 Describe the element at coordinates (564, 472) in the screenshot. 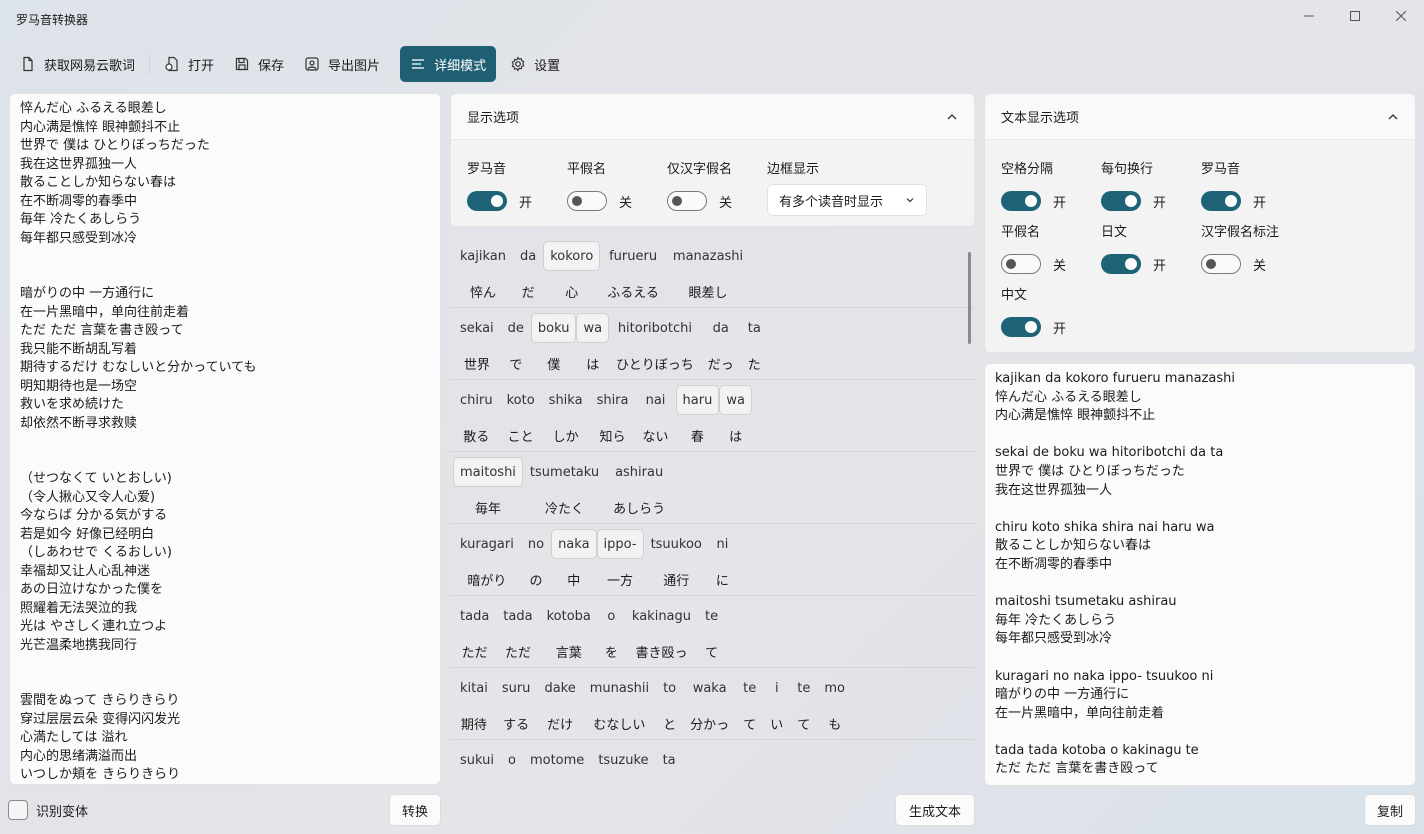

I see `romaji-word: tsumetaku` at that location.